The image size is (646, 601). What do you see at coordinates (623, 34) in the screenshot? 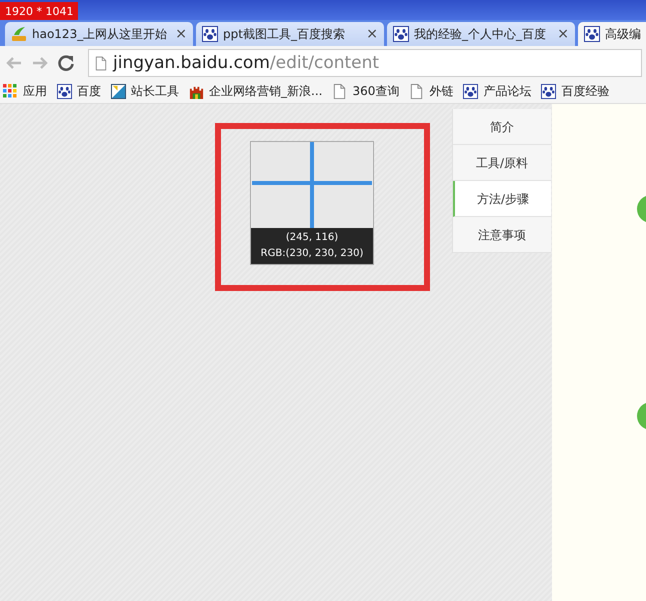
I see `tab-title: 高级编` at bounding box center [623, 34].